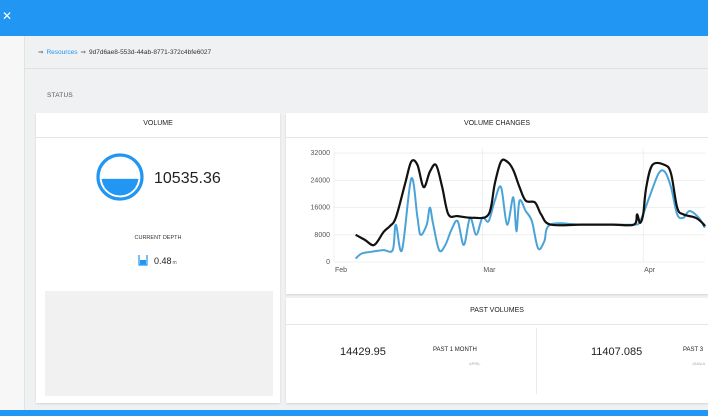 This screenshot has width=708, height=416. What do you see at coordinates (497, 310) in the screenshot?
I see `past-volumes-title: PAST VOLUMES` at bounding box center [497, 310].